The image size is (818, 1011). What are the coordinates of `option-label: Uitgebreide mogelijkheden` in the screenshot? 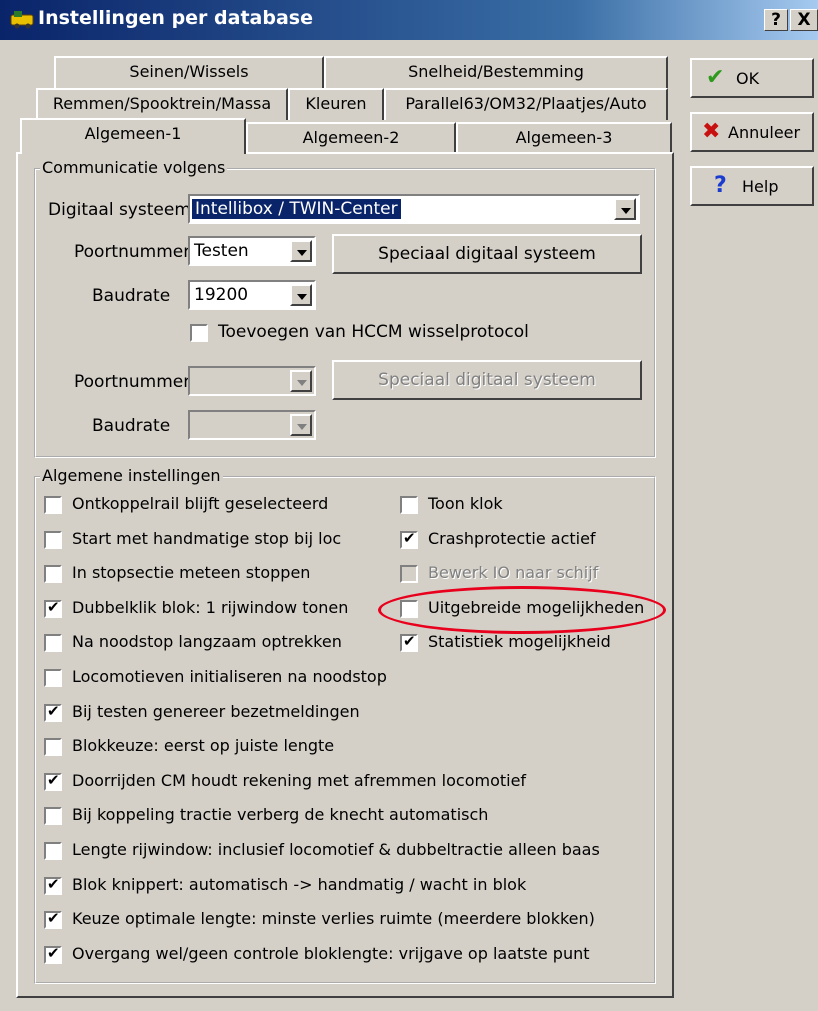 It's located at (536, 607).